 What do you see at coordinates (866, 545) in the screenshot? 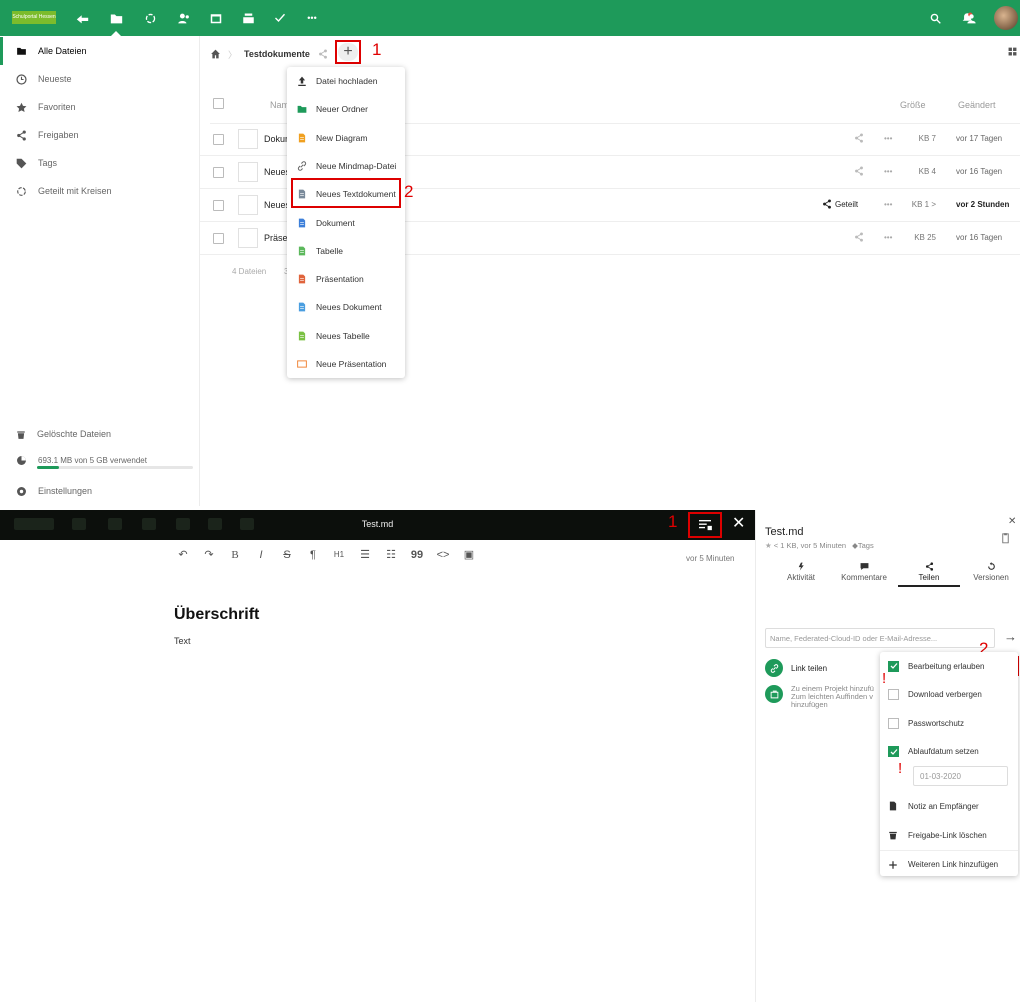
I see `tags-link: Tags` at bounding box center [866, 545].